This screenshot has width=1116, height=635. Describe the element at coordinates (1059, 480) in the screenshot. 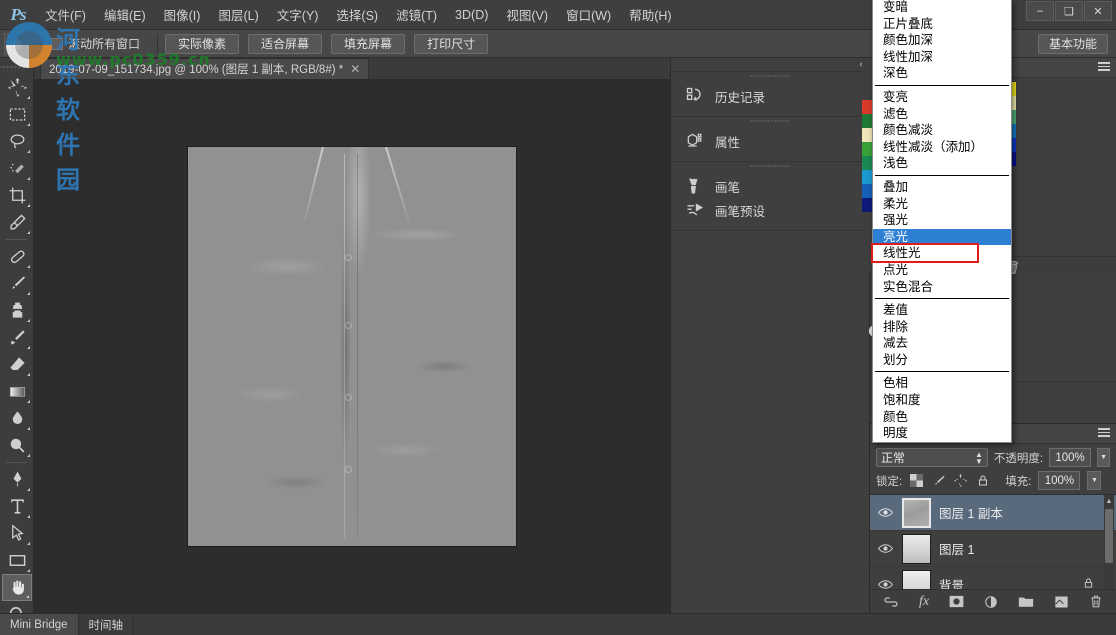

I see `fill-value: 100%` at that location.